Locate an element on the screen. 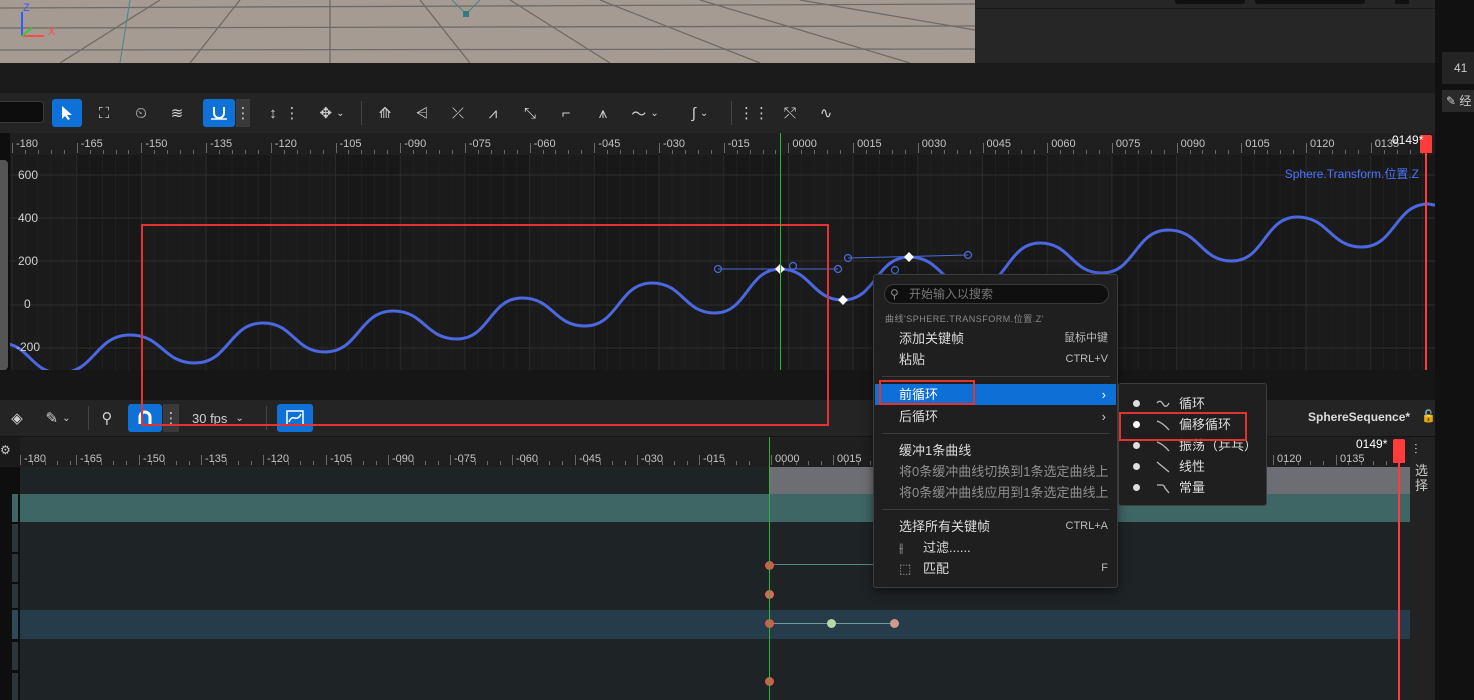  multi-curve-icon: ≋ is located at coordinates (177, 113).